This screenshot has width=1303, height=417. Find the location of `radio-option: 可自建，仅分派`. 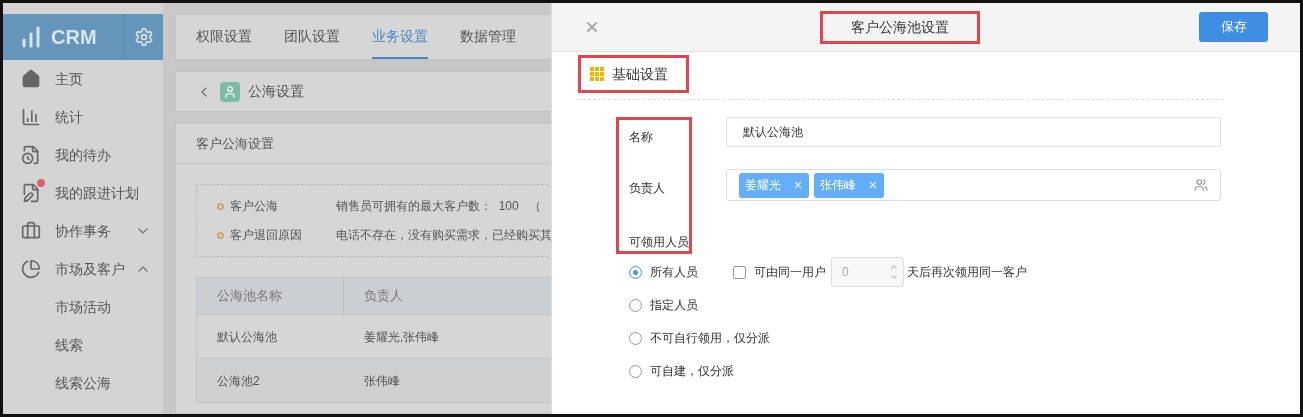

radio-option: 可自建，仅分派 is located at coordinates (685, 371).